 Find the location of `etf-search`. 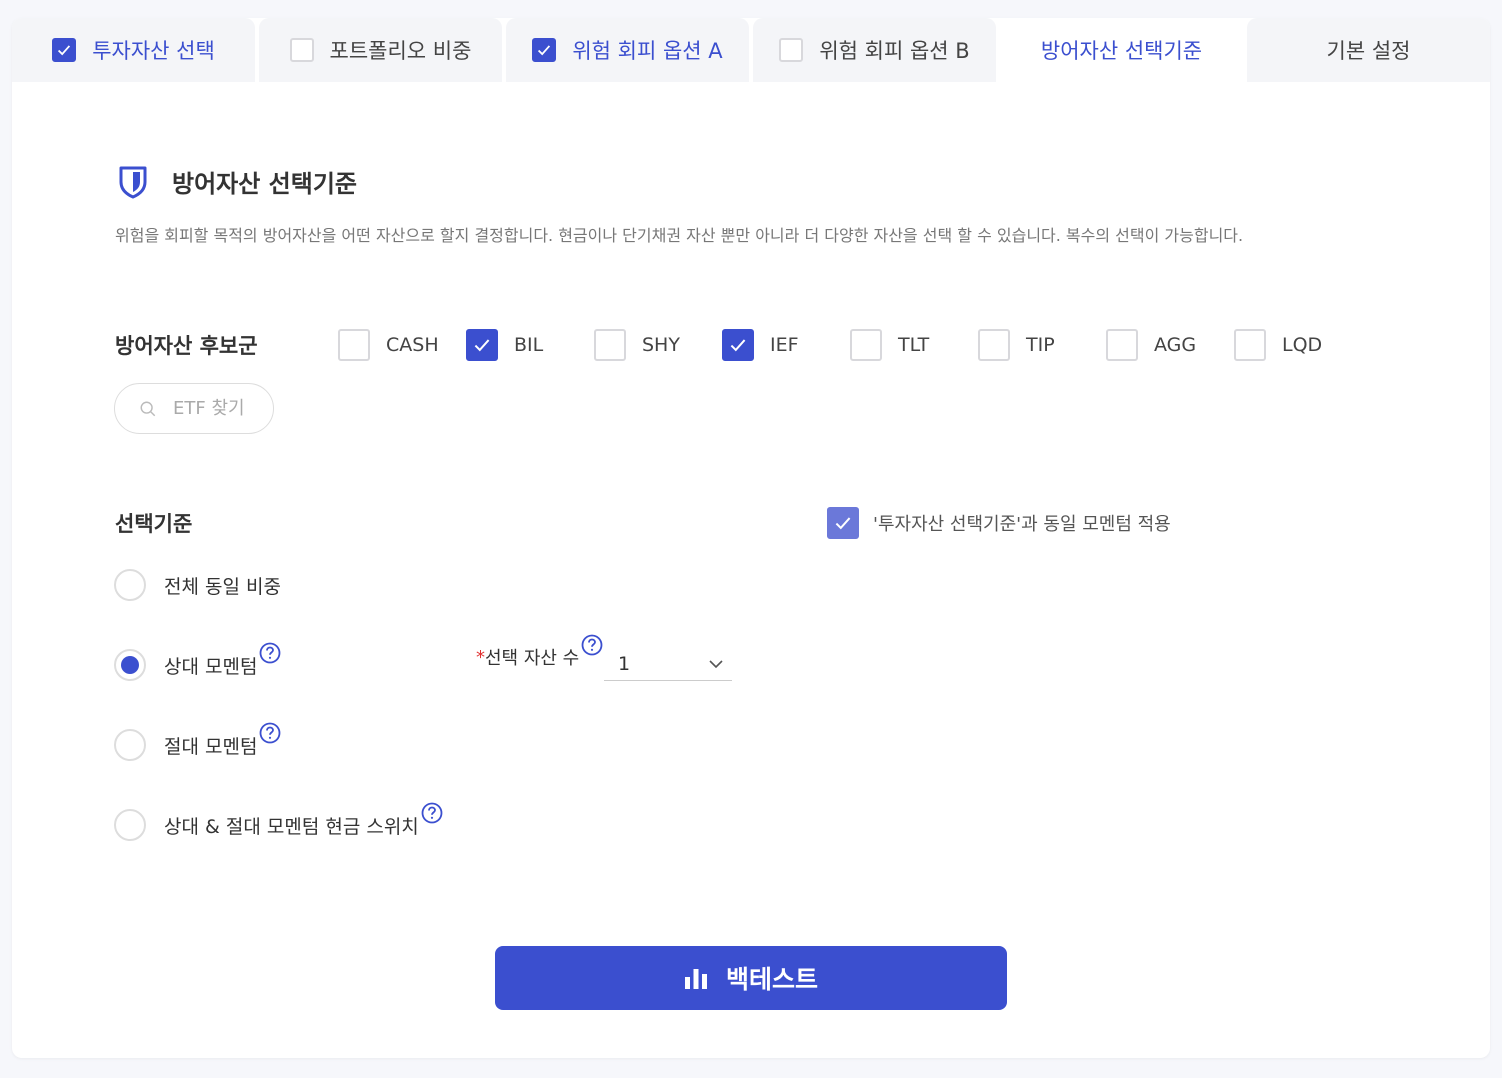

etf-search is located at coordinates (194, 408).